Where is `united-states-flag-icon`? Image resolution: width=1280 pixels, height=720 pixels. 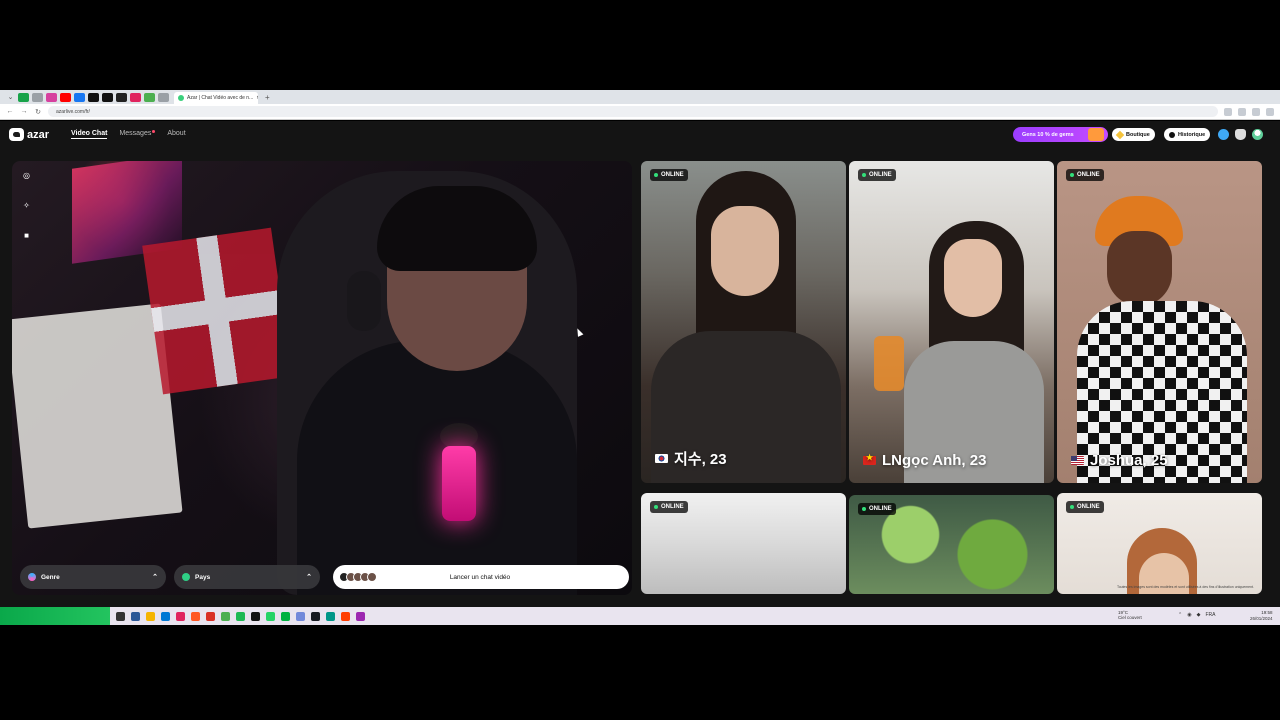
united-states-flag-icon is located at coordinates (1077, 460).